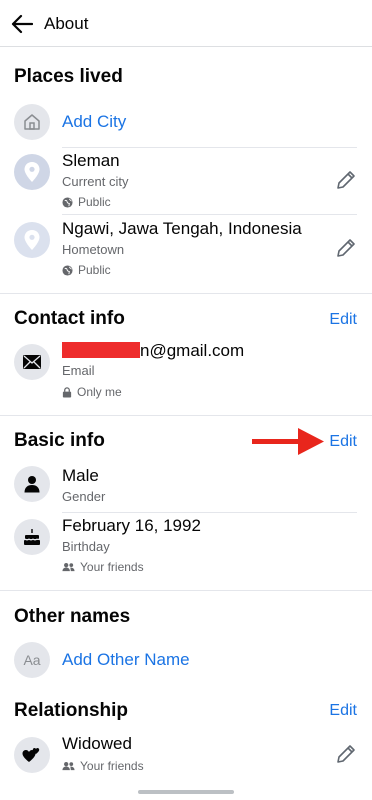 The image size is (372, 800). I want to click on email-label: Email, so click(78, 370).